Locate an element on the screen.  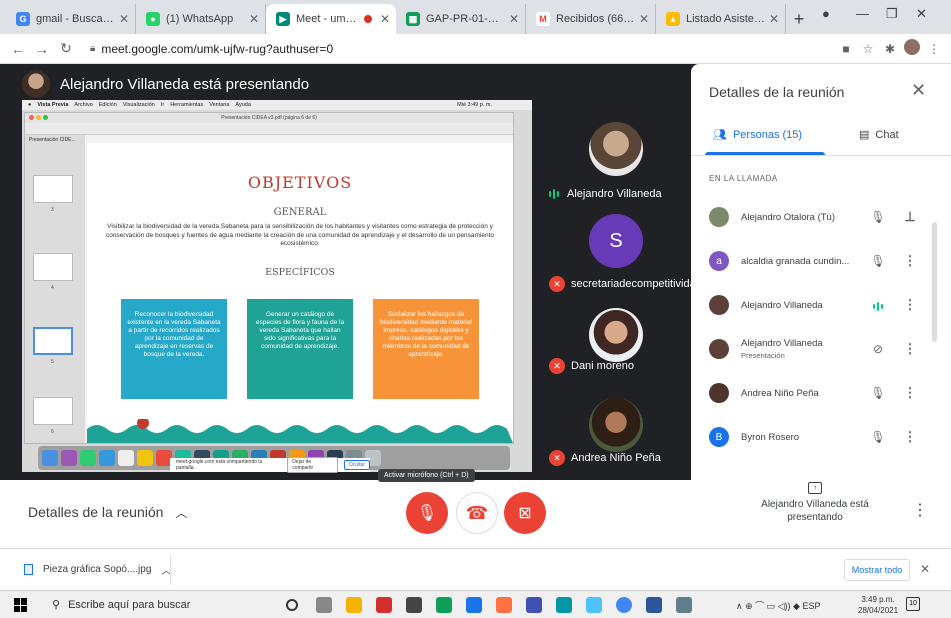
cortana-icon is located at coordinates (292, 605).